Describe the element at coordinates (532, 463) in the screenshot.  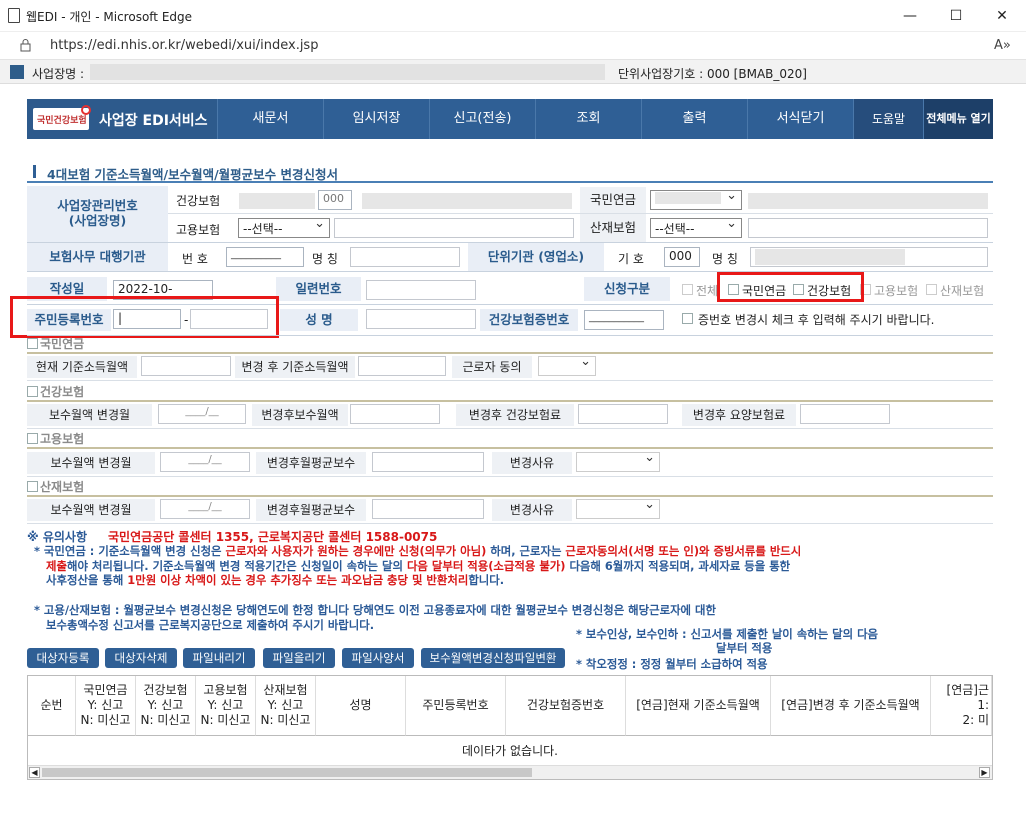
I see `employment-reason-label: 변경사유` at that location.